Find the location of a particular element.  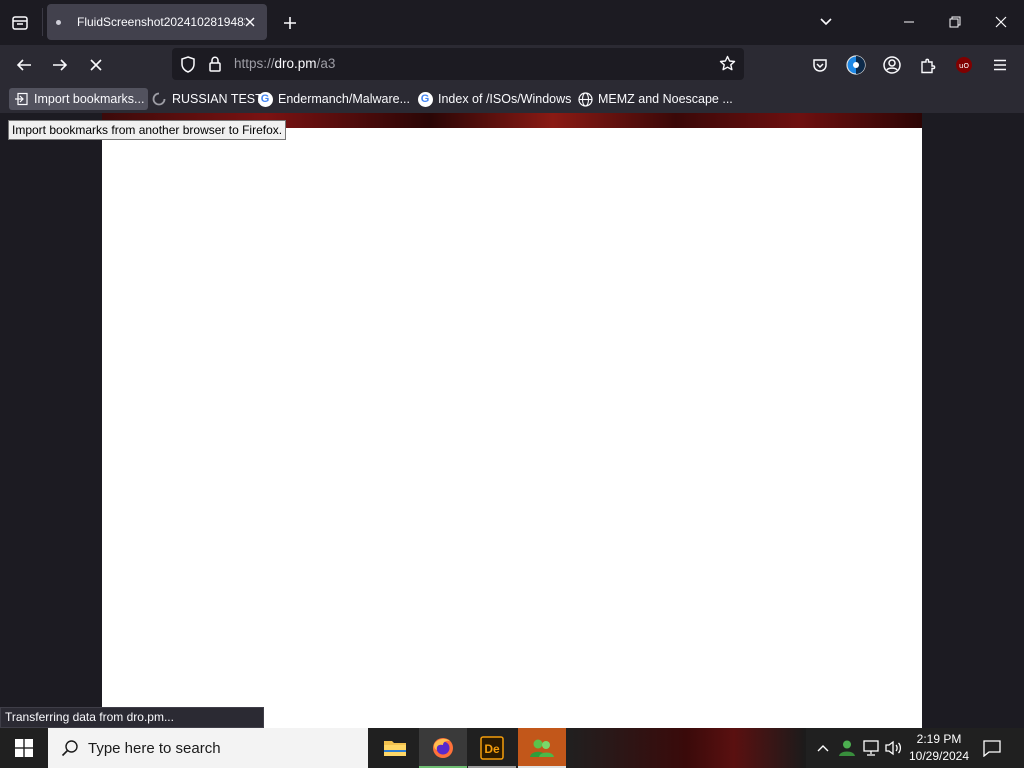

url-text: https://dro.pm/a3 is located at coordinates (284, 63).